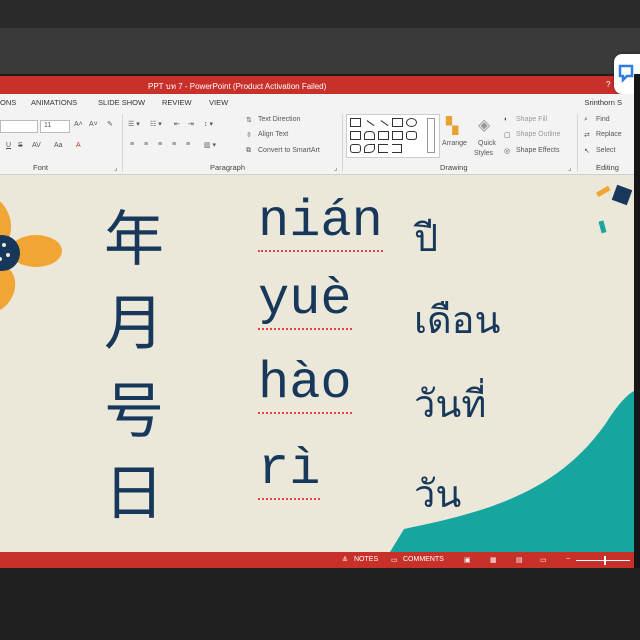 The height and width of the screenshot is (640, 640). Describe the element at coordinates (174, 144) in the screenshot. I see `justify-icon: ≡` at that location.